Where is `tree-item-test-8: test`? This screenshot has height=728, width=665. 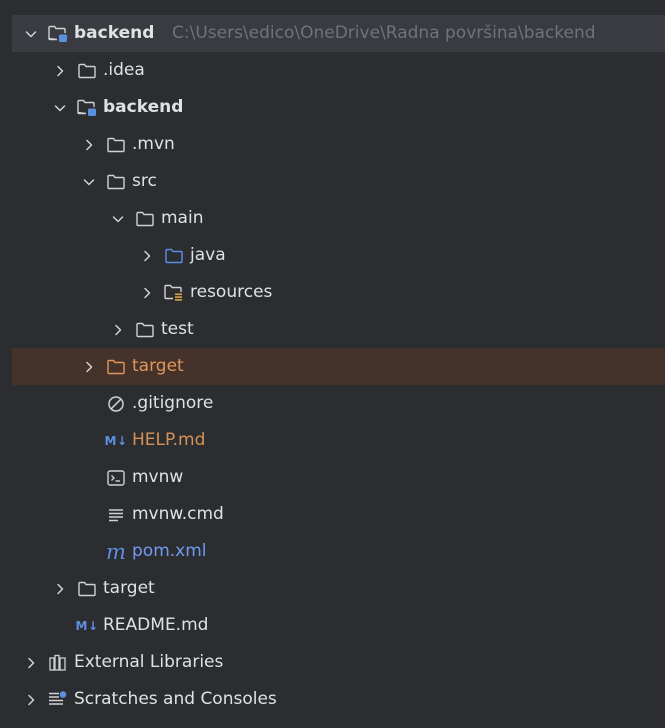
tree-item-test-8: test is located at coordinates (338, 329).